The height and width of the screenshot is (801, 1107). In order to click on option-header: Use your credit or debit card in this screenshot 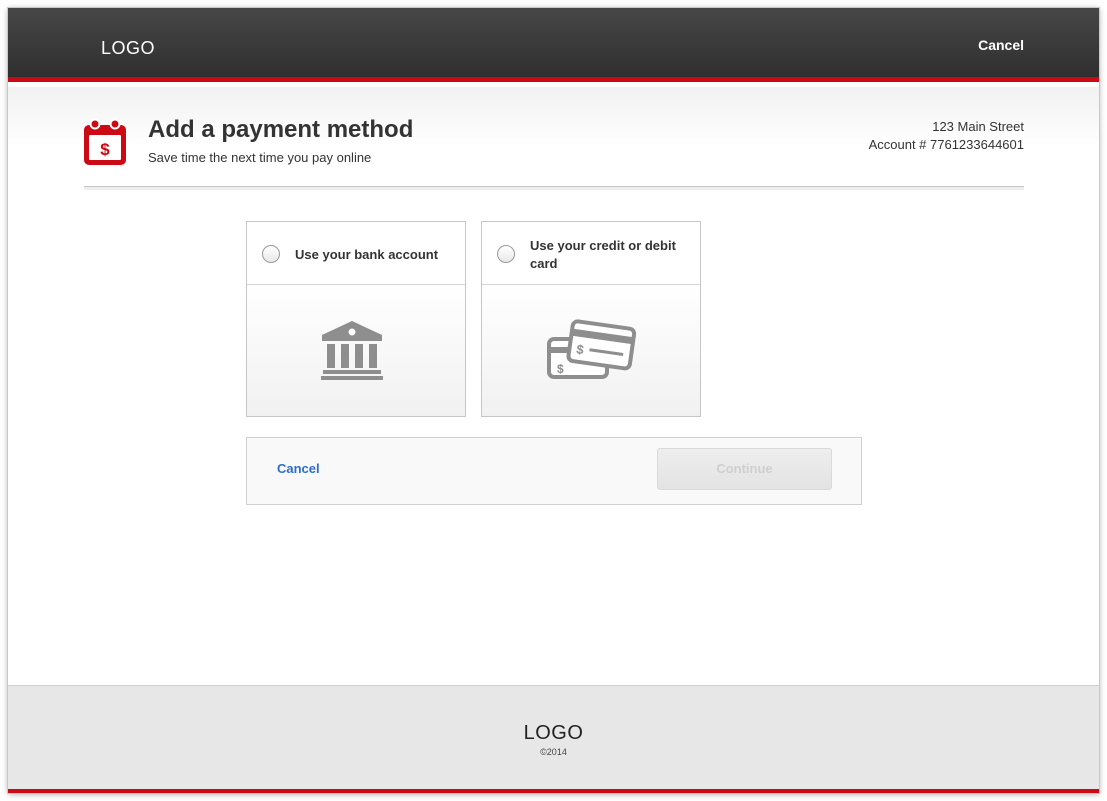, I will do `click(591, 253)`.